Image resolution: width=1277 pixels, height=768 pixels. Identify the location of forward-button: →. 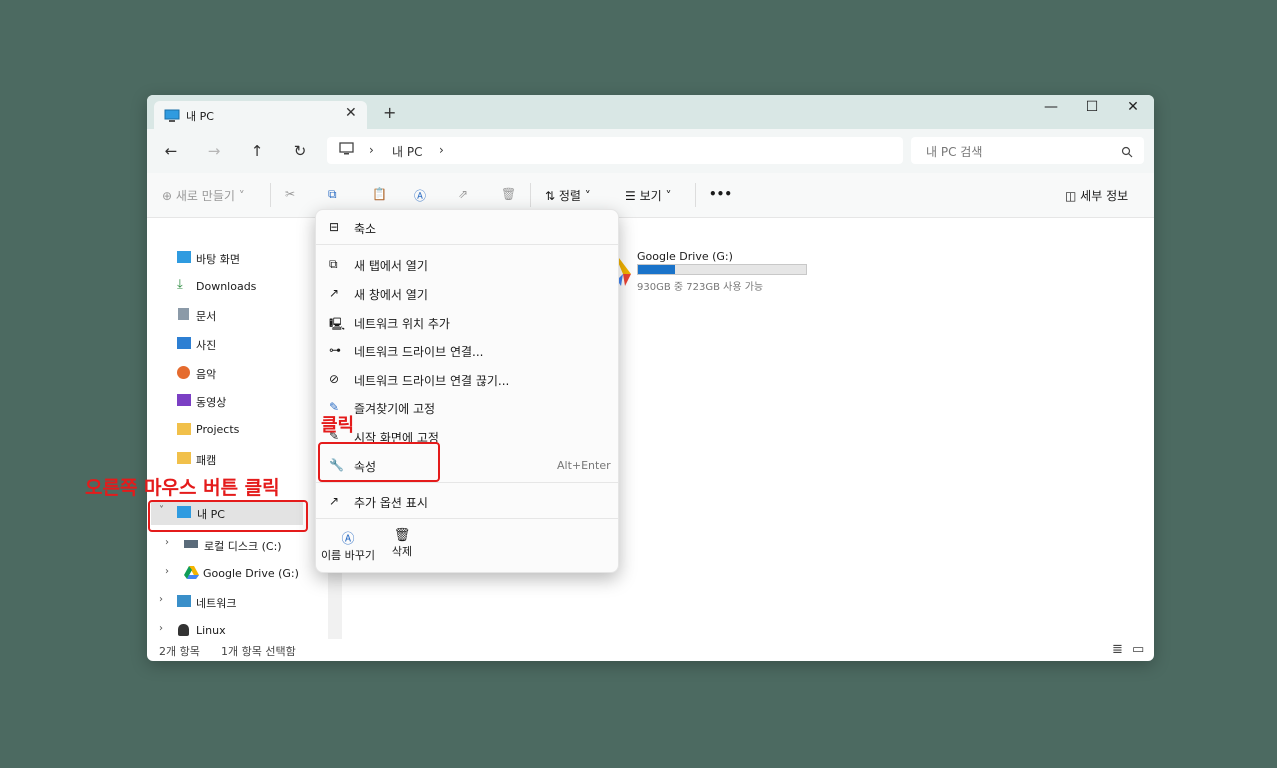
(214, 151).